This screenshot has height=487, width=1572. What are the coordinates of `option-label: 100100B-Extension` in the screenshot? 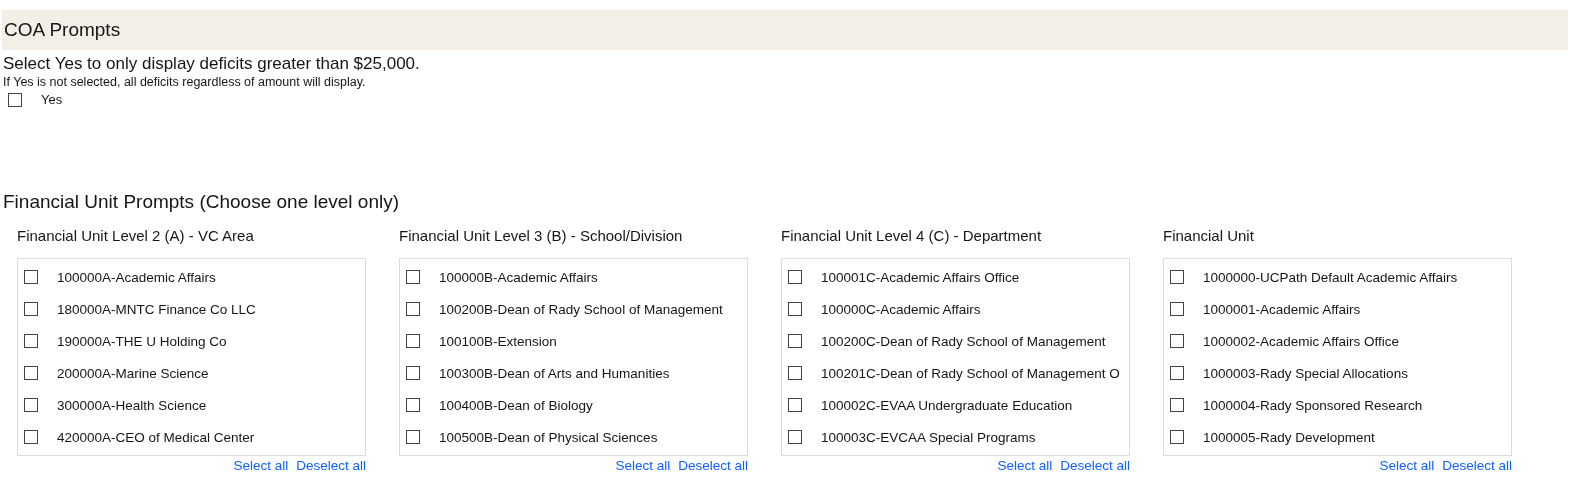 It's located at (498, 341).